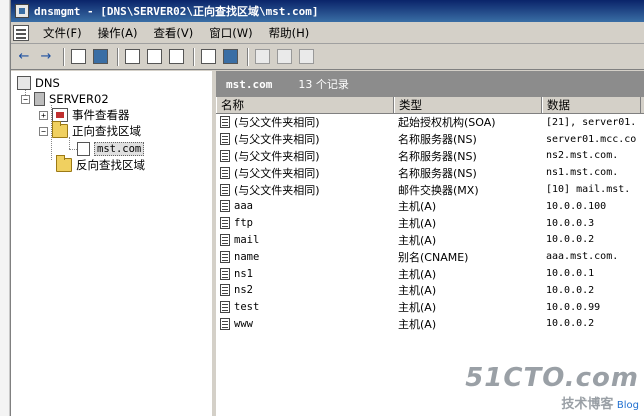 The height and width of the screenshot is (416, 644). Describe the element at coordinates (230, 33) in the screenshot. I see `menu-window: 窗口(W)` at that location.